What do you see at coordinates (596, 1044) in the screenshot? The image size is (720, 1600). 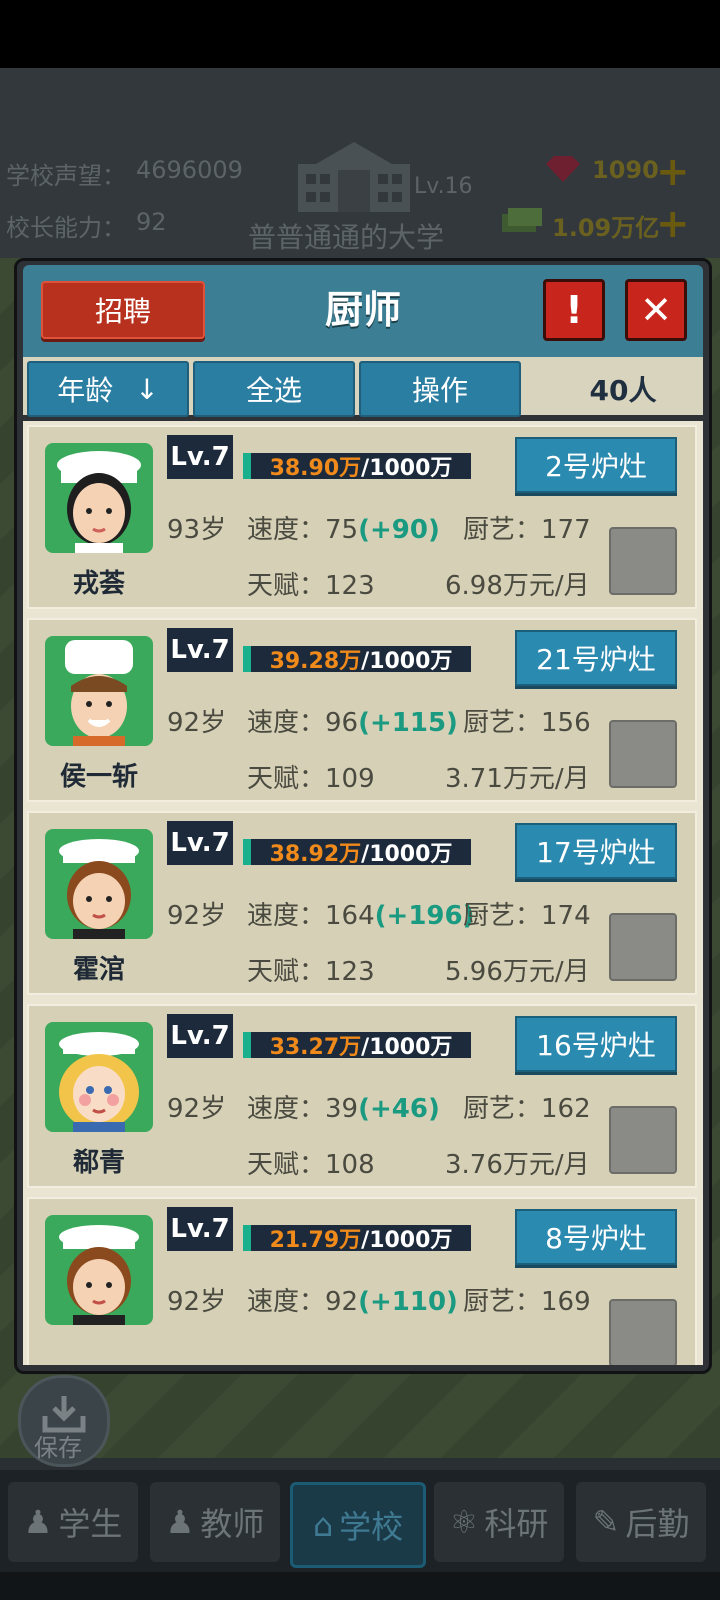 I see `stove-button: 16号炉灶` at bounding box center [596, 1044].